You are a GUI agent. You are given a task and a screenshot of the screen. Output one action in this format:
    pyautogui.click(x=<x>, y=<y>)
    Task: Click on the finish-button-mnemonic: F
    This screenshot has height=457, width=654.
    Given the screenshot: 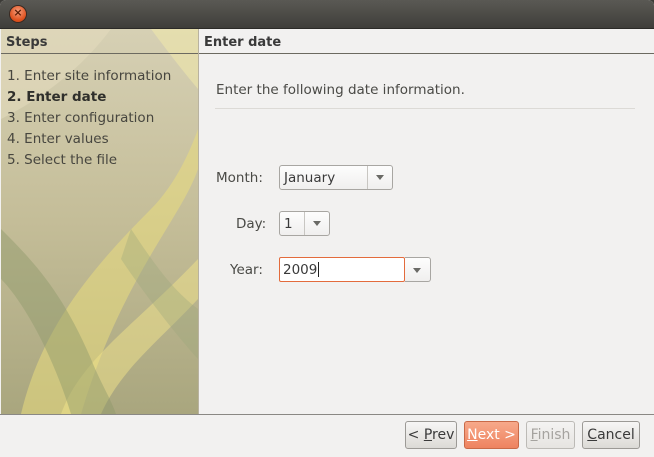 What is the action you would take?
    pyautogui.click(x=534, y=435)
    